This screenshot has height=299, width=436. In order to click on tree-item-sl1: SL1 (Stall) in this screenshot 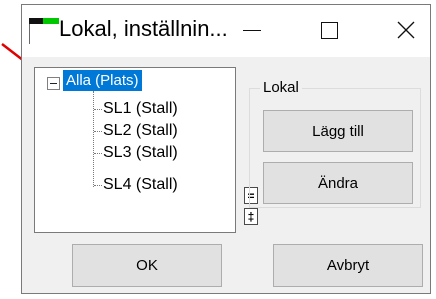, I will do `click(140, 109)`.